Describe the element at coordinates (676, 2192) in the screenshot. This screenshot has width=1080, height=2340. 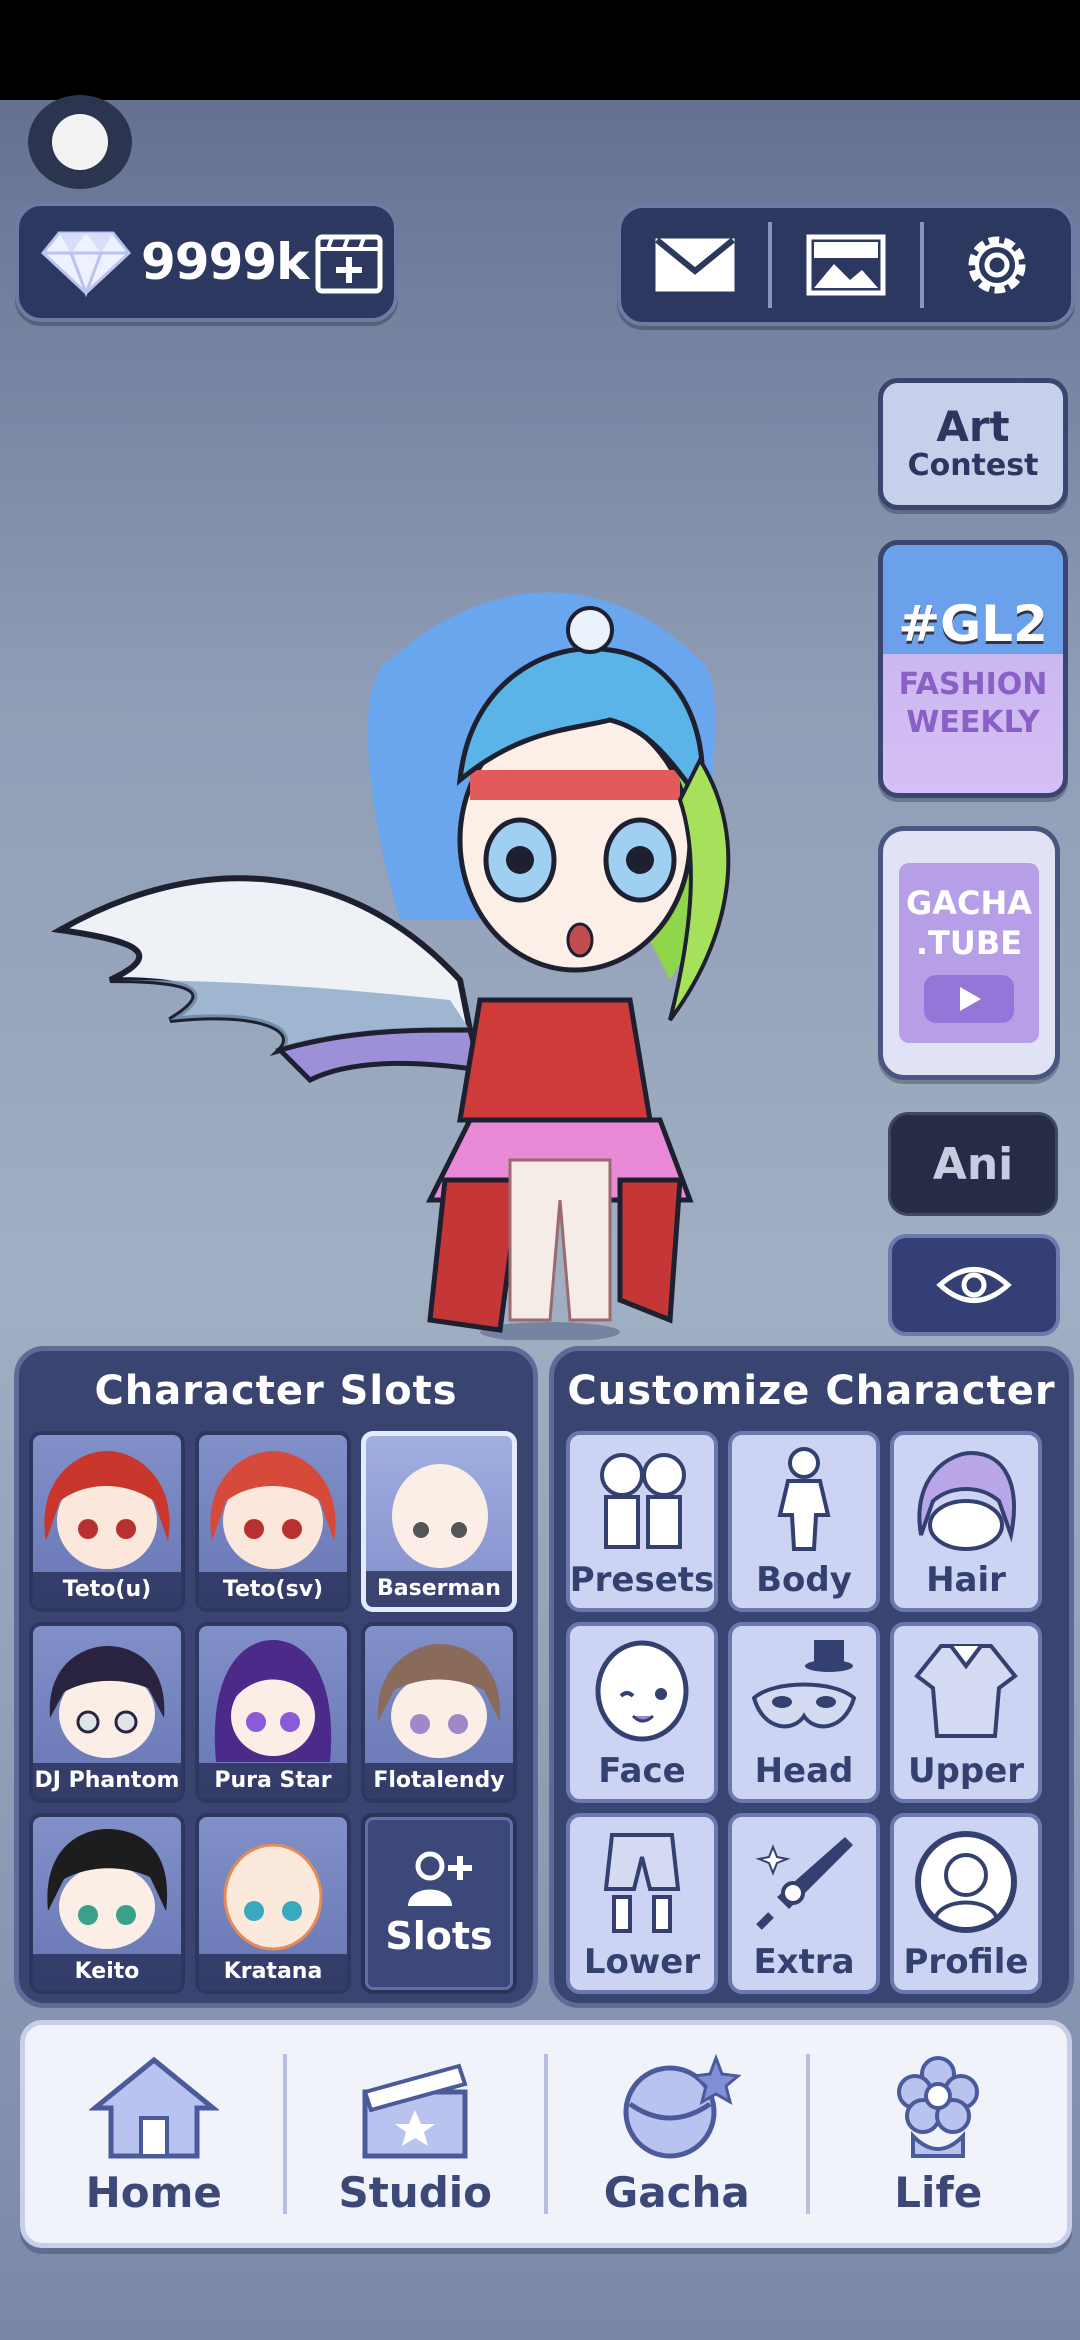
I see `nav-label: Gacha` at that location.